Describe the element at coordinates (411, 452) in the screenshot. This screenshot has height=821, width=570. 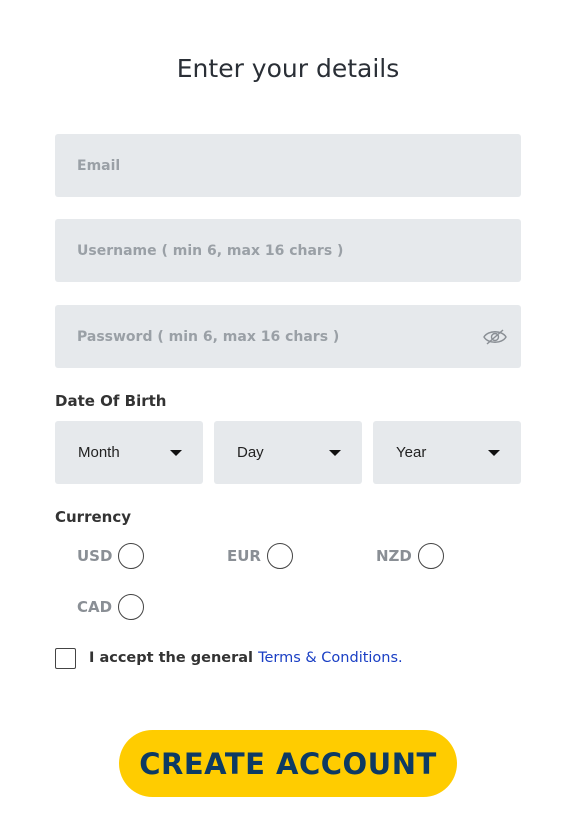
I see `year-select-value: Year` at that location.